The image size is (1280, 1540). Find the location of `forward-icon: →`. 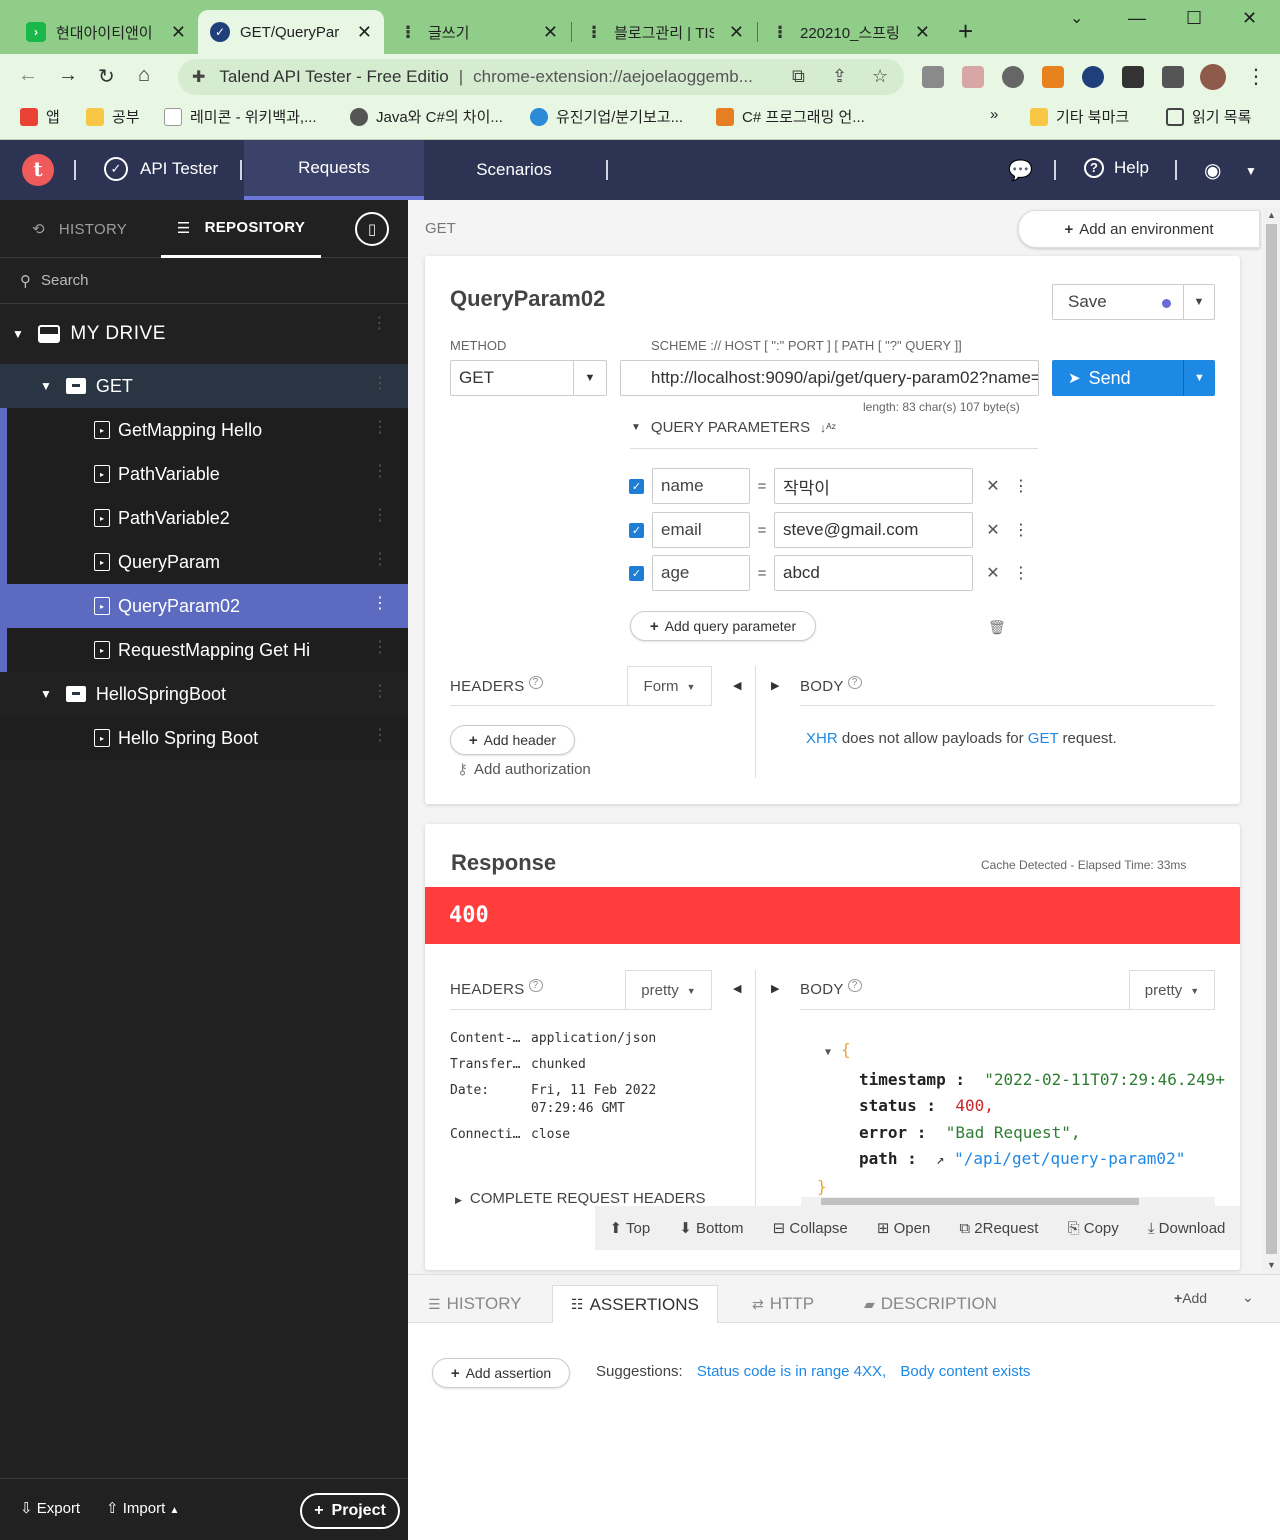

forward-icon: → is located at coordinates (68, 75).